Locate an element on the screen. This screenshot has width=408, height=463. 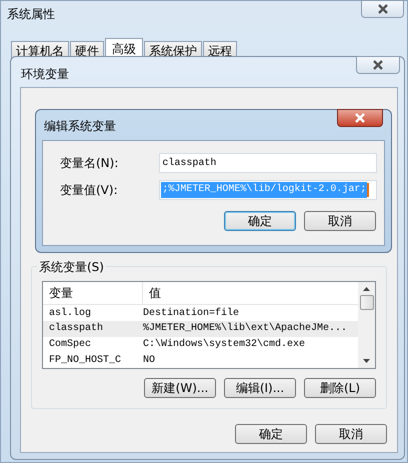
field-label: 变量名(N): is located at coordinates (90, 163).